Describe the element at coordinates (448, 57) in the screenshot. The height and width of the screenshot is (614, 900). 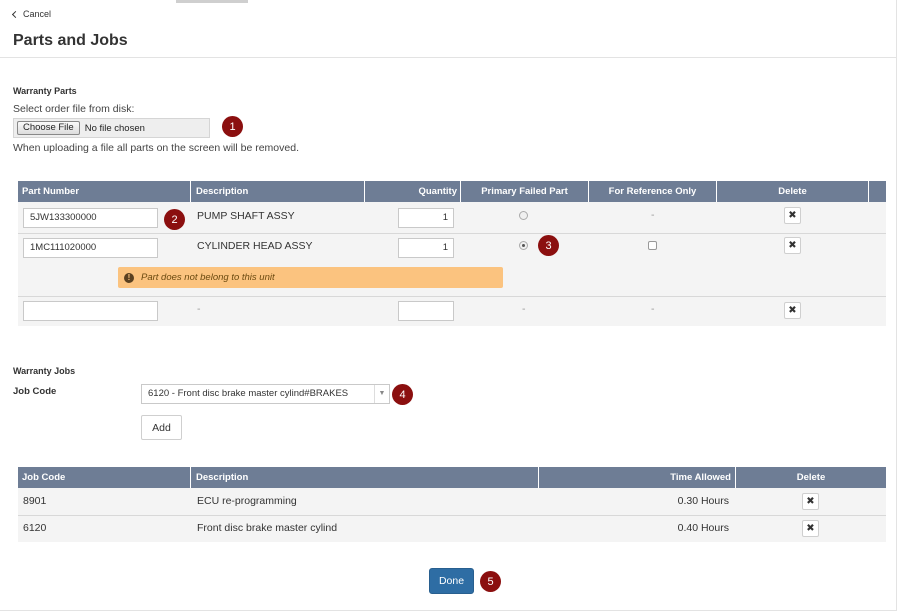
I see `title-divider` at that location.